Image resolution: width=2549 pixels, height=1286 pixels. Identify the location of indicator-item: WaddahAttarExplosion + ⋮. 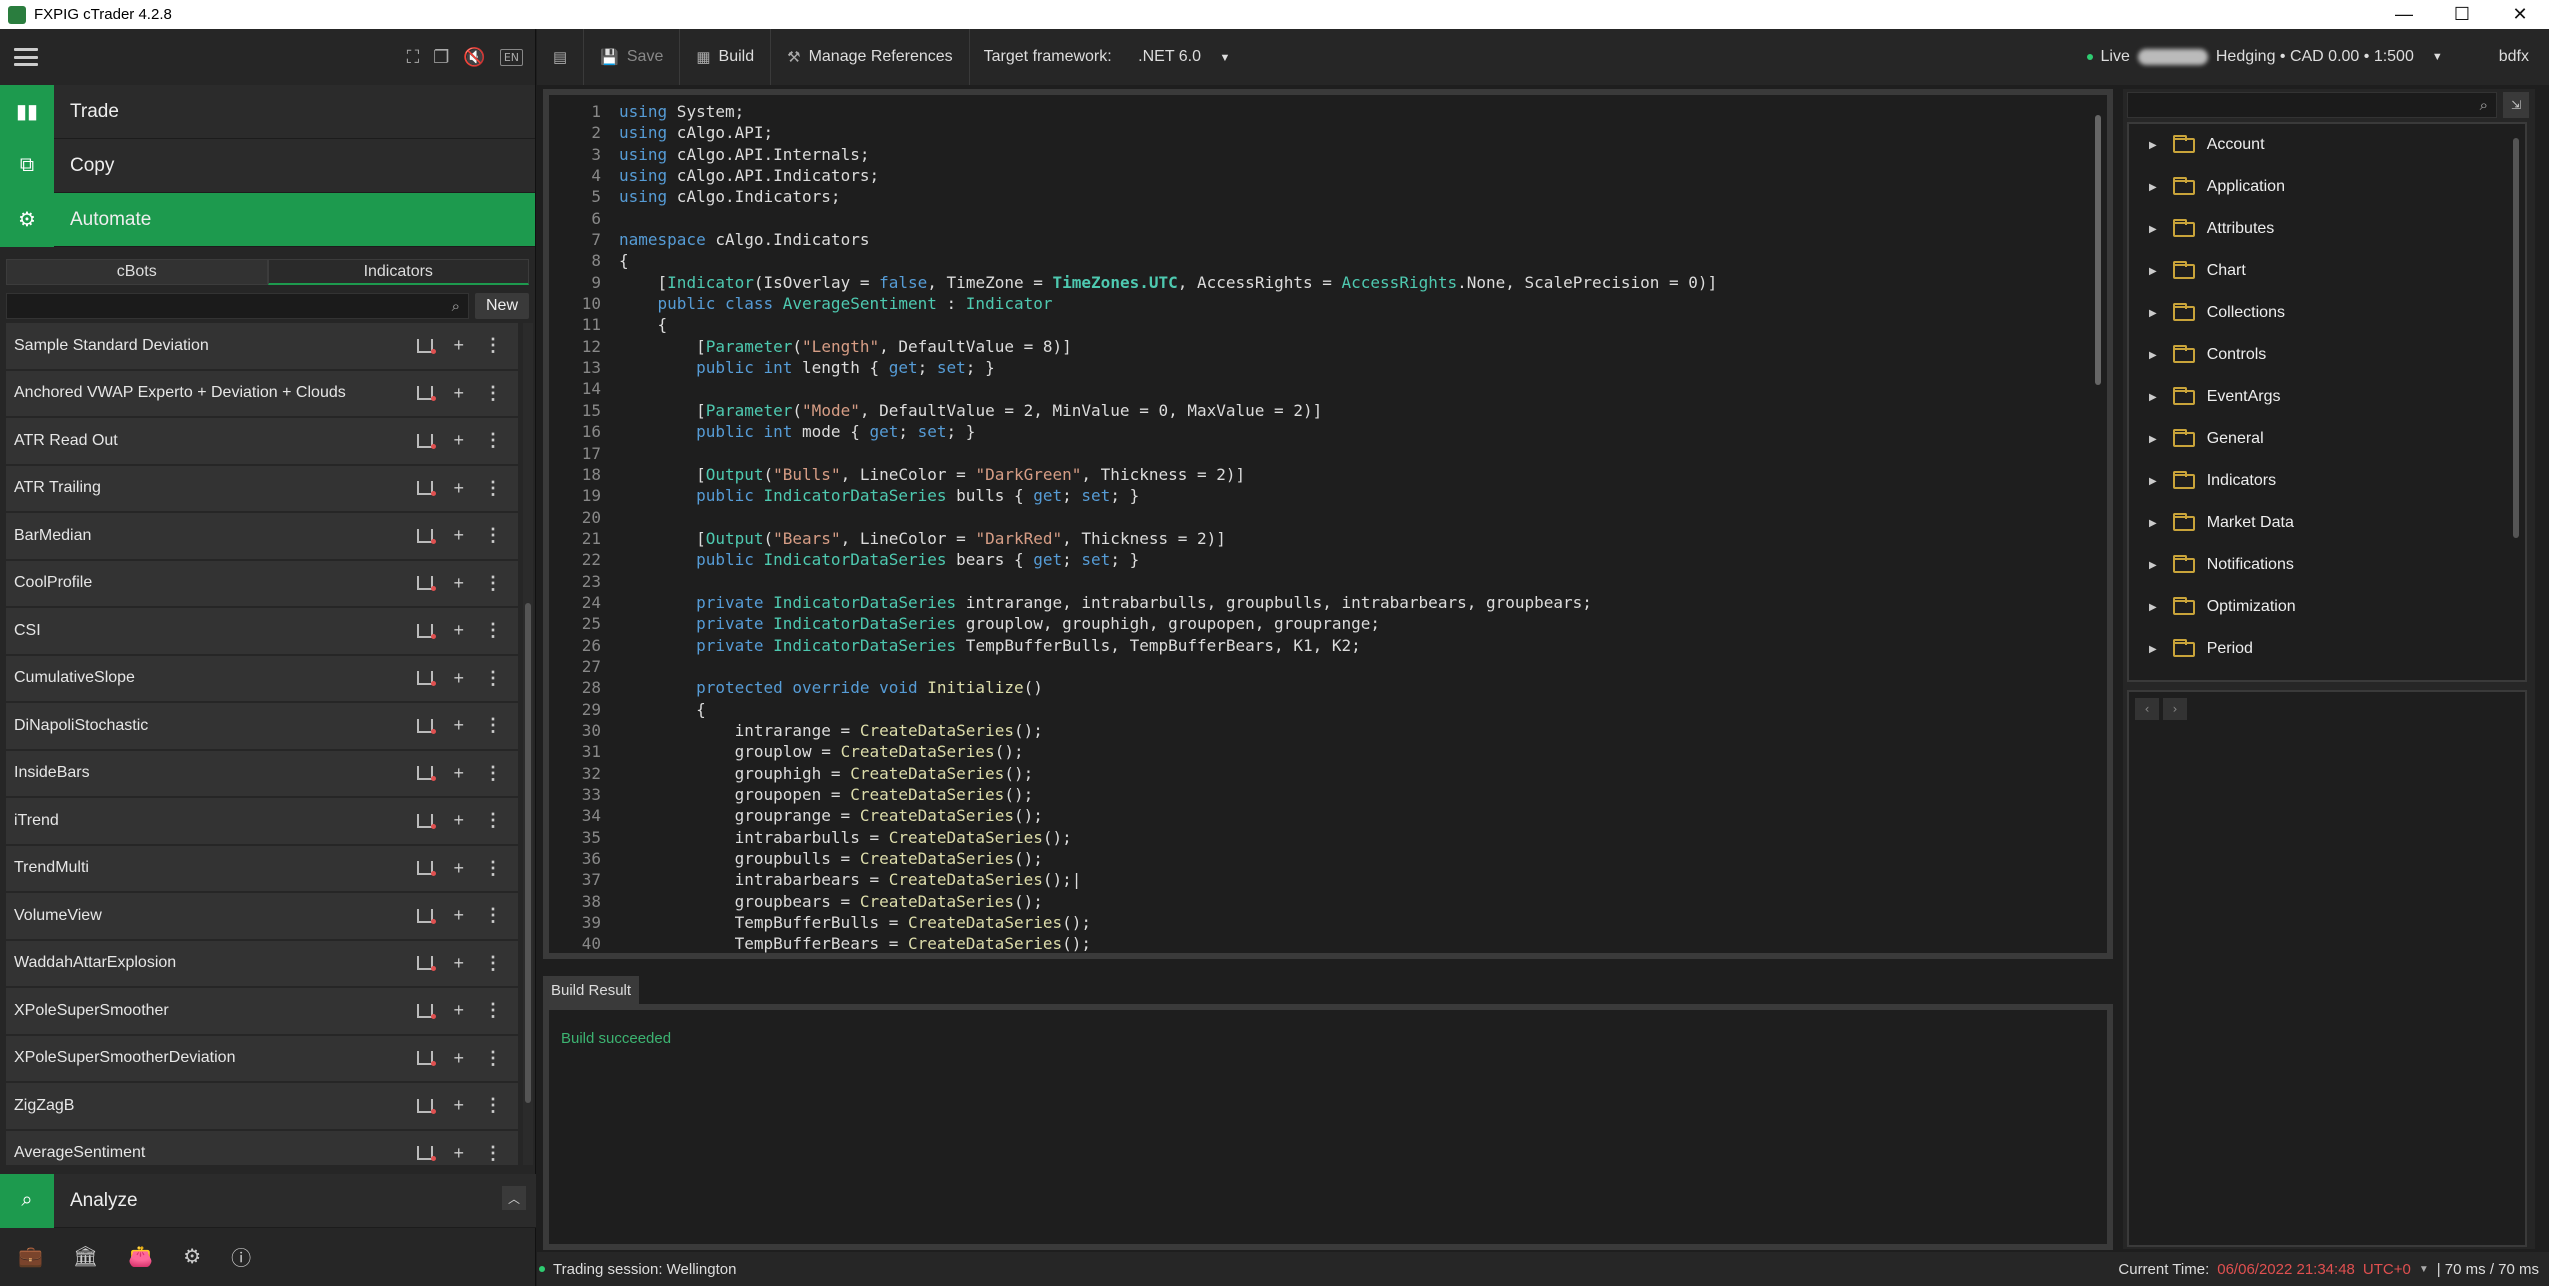
(262, 964).